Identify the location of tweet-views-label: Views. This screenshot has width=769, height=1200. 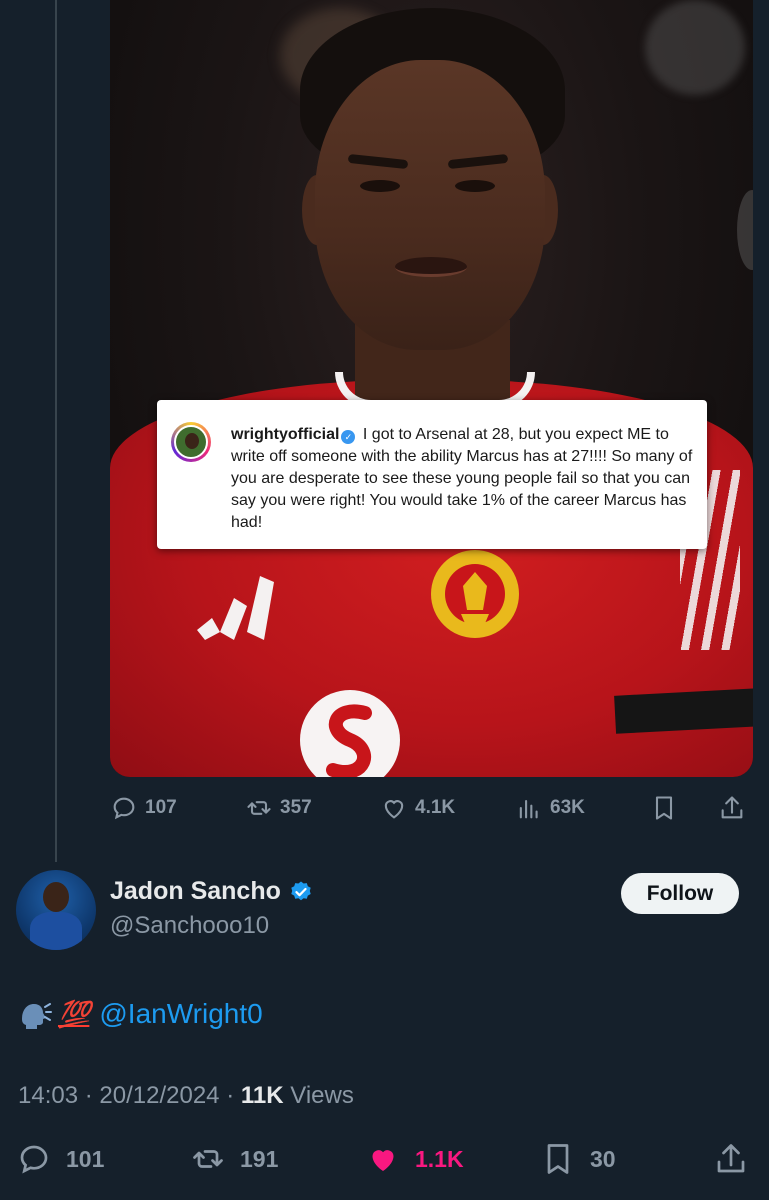
(322, 1095).